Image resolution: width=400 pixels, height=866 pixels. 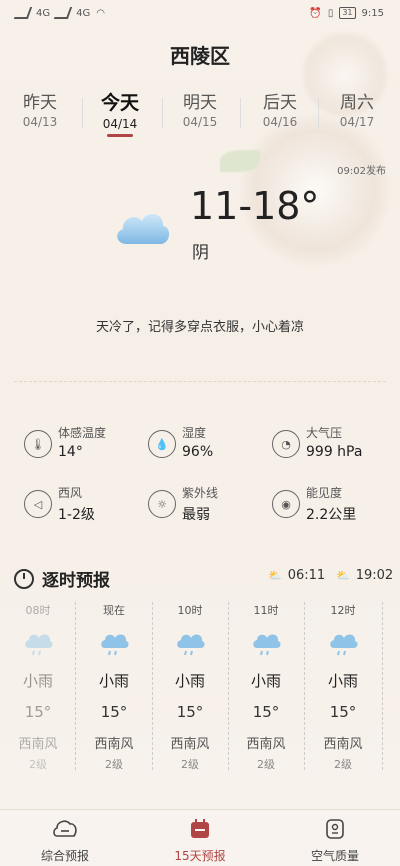 What do you see at coordinates (64, 856) in the screenshot?
I see `tab-label: 综合预报` at bounding box center [64, 856].